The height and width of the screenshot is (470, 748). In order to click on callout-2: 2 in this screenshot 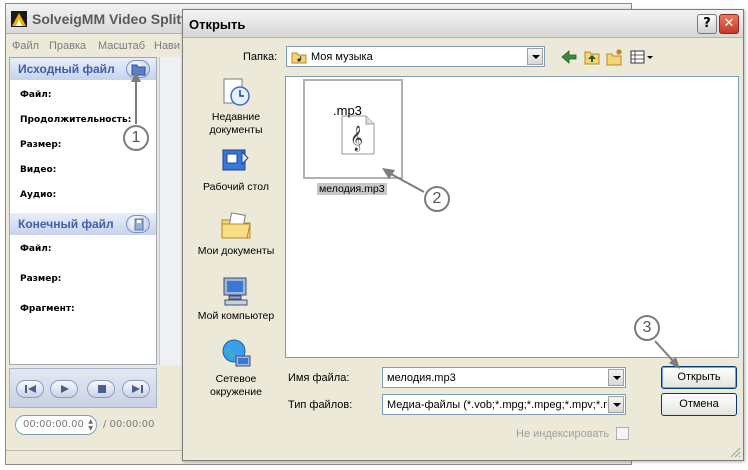, I will do `click(437, 199)`.